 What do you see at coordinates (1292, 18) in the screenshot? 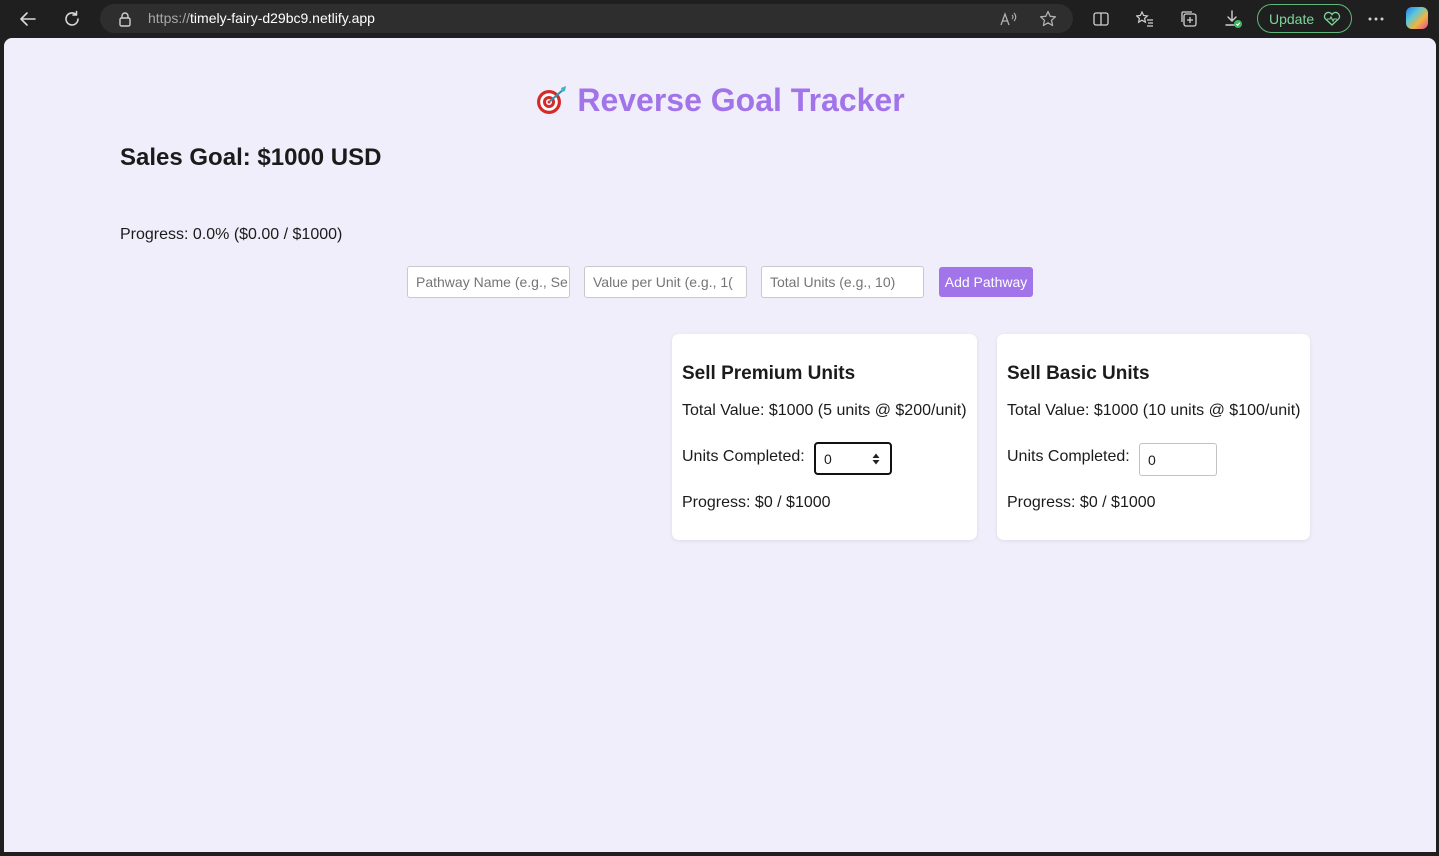
I see `update-label: Update` at bounding box center [1292, 18].